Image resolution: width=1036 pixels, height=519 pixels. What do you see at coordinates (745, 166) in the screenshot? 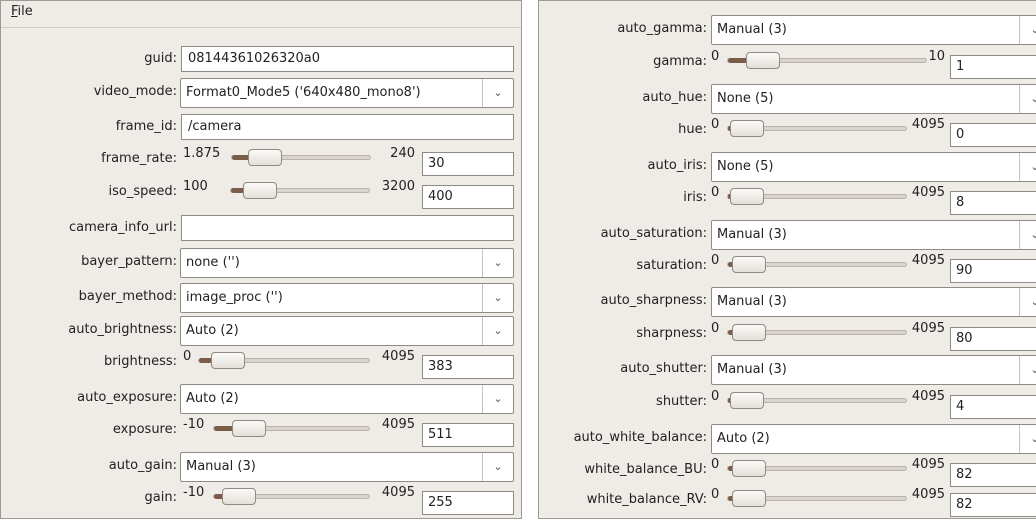
I see `auto-iris-value: None (5)` at bounding box center [745, 166].